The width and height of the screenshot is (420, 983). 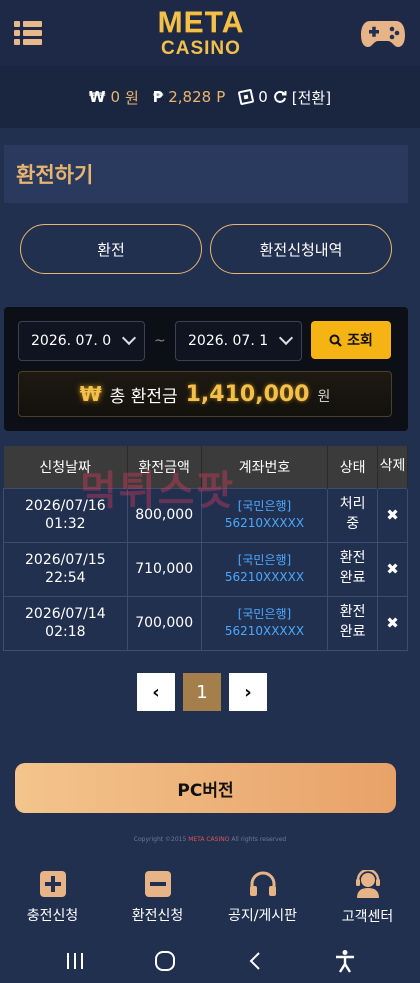 What do you see at coordinates (156, 692) in the screenshot?
I see `prev-page-button: ‹` at bounding box center [156, 692].